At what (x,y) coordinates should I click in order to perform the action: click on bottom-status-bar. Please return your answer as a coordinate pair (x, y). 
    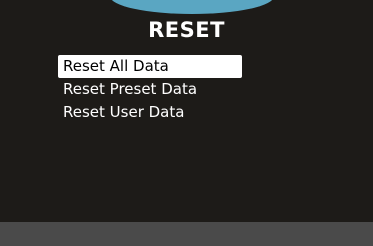
    Looking at the image, I should click on (186, 234).